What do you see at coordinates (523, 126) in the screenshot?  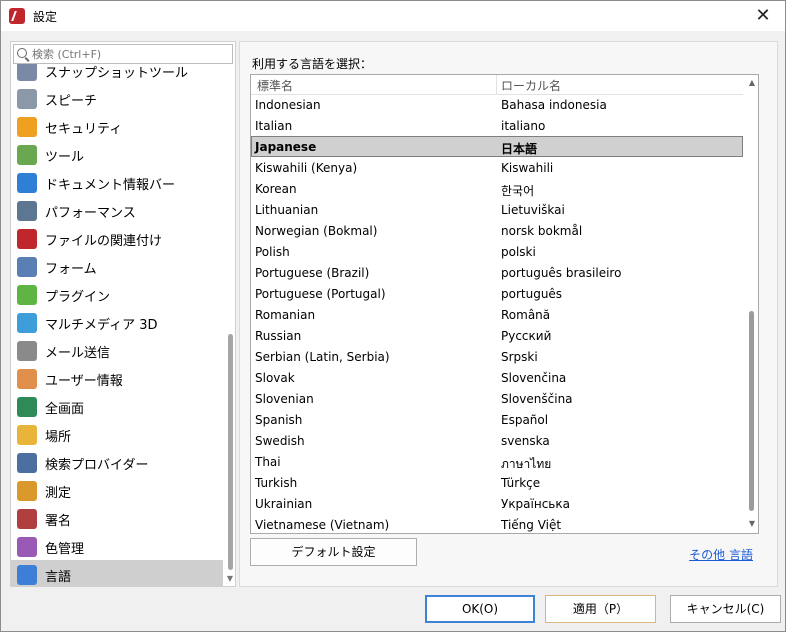 I see `local-name-cell: italiano` at bounding box center [523, 126].